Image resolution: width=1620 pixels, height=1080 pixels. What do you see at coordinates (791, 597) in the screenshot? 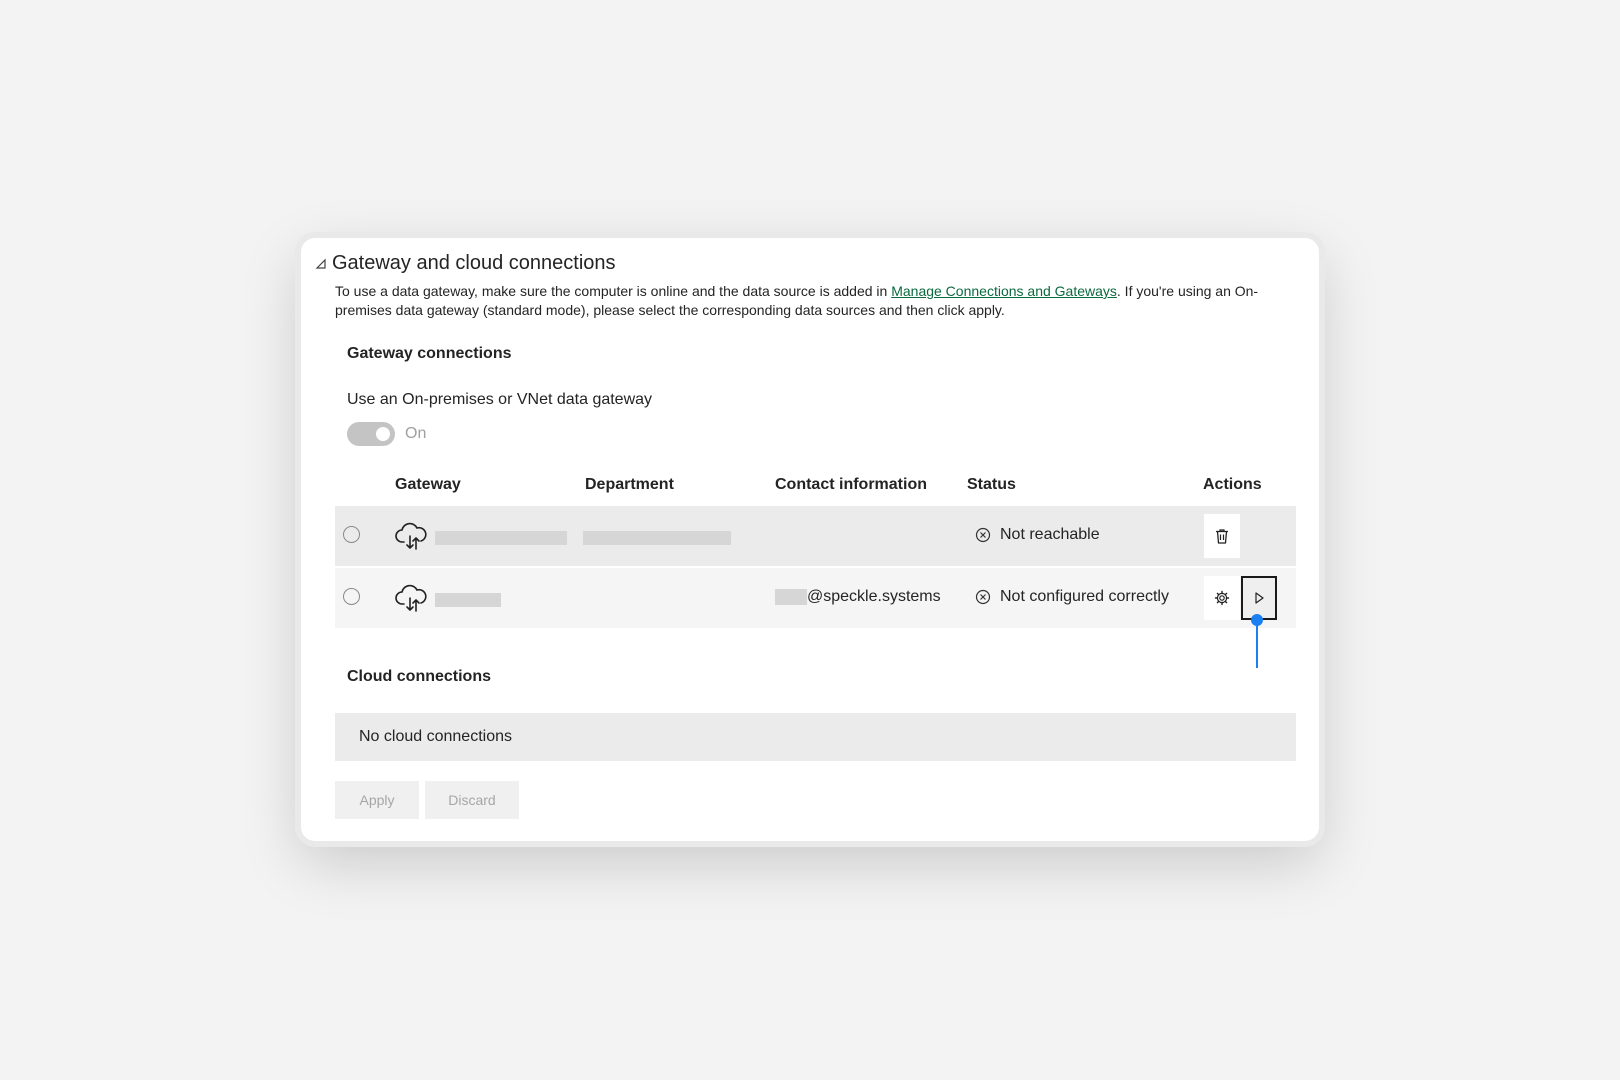
I see `contact-redacted` at bounding box center [791, 597].